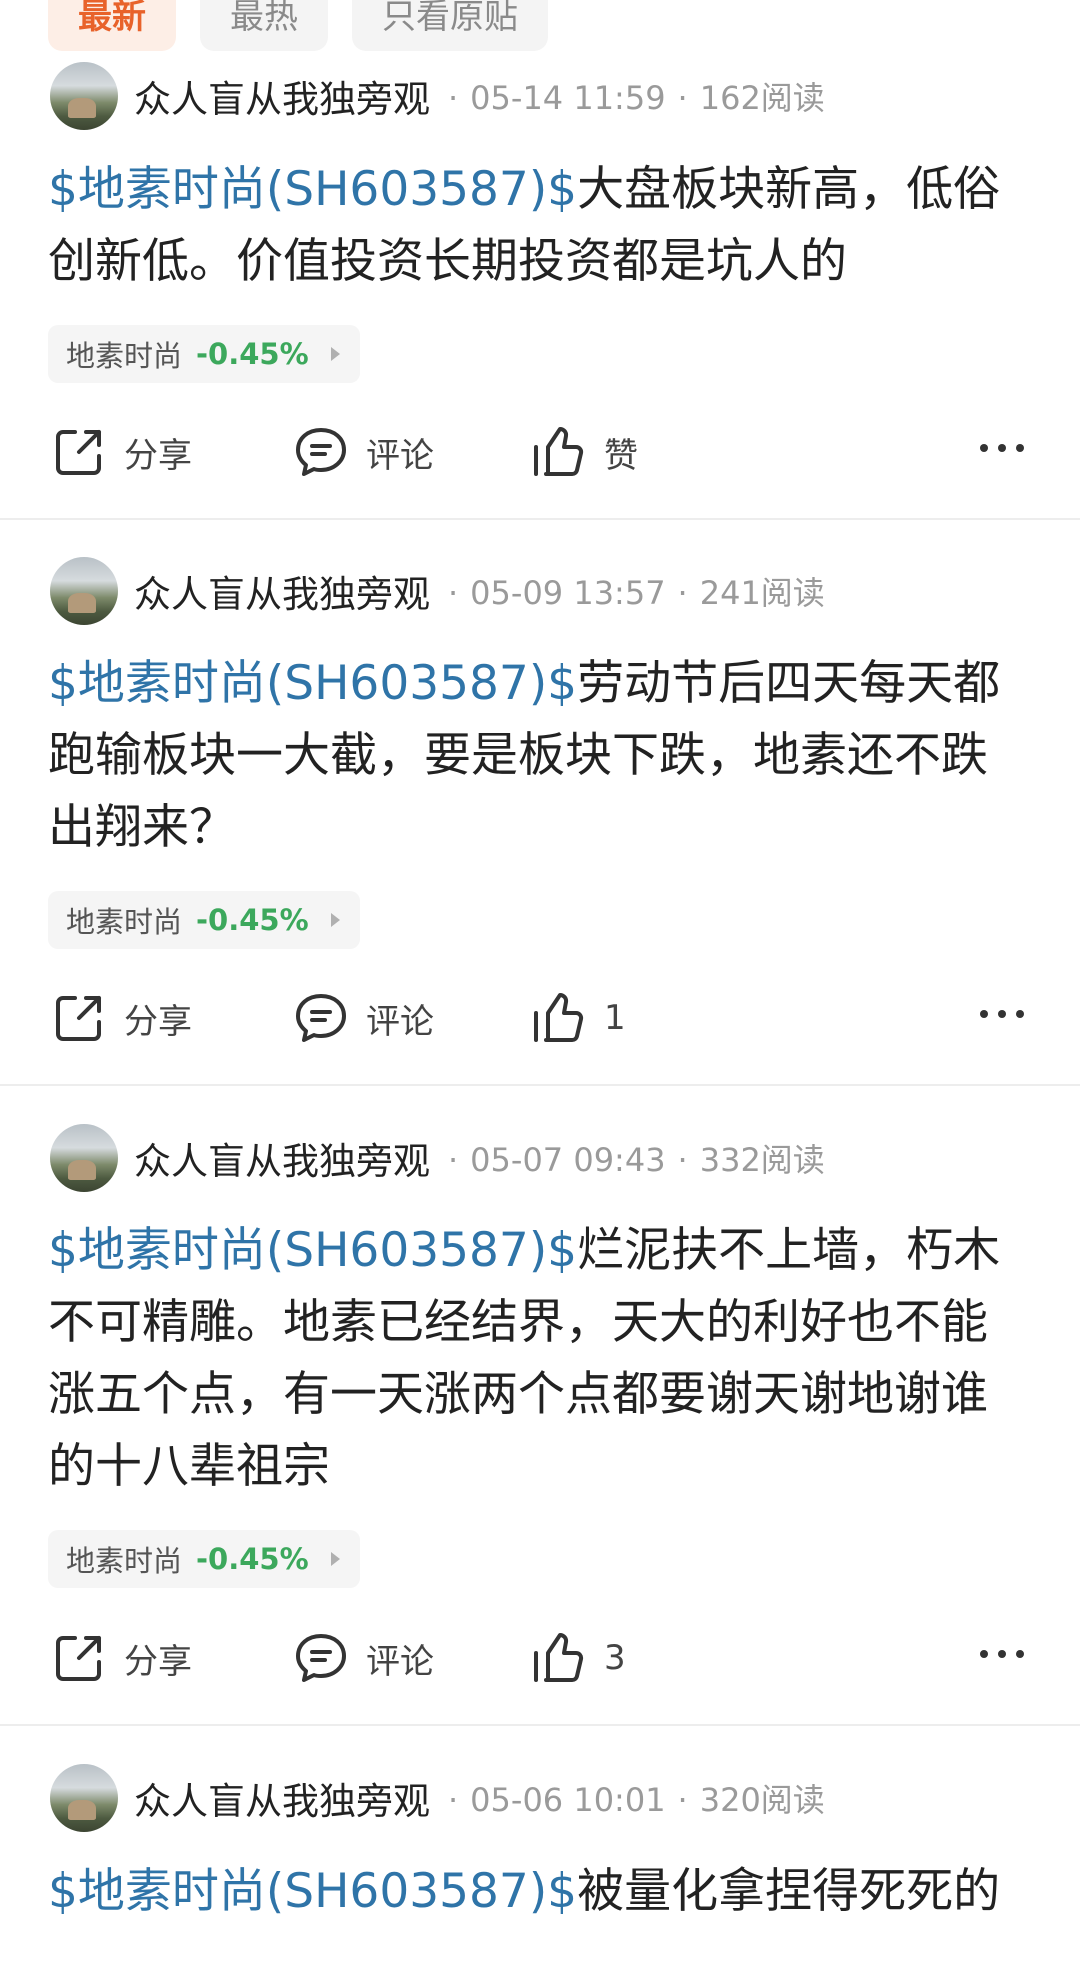  I want to click on action-bar: 分享 评论 1, so click(540, 1018).